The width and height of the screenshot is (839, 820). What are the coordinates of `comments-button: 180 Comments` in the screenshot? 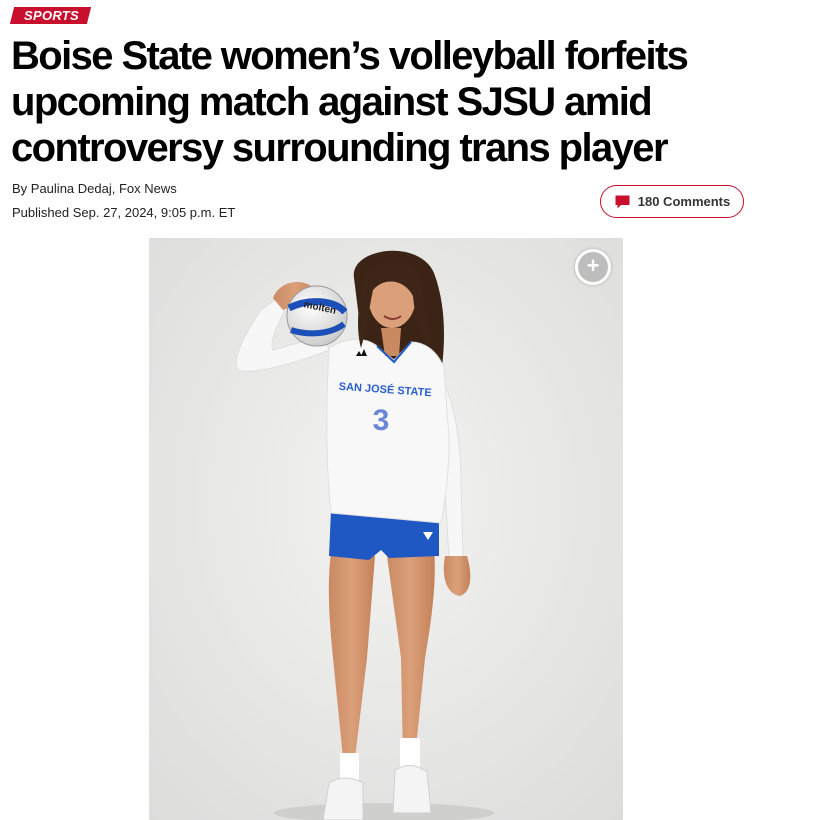 It's located at (672, 201).